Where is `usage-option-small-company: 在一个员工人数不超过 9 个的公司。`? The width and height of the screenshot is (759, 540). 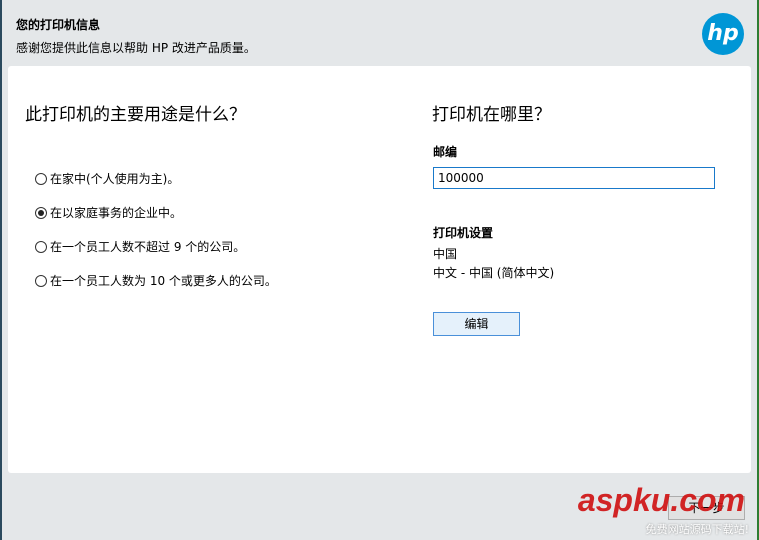 usage-option-small-company: 在一个员工人数不超过 9 个的公司。 is located at coordinates (140, 246).